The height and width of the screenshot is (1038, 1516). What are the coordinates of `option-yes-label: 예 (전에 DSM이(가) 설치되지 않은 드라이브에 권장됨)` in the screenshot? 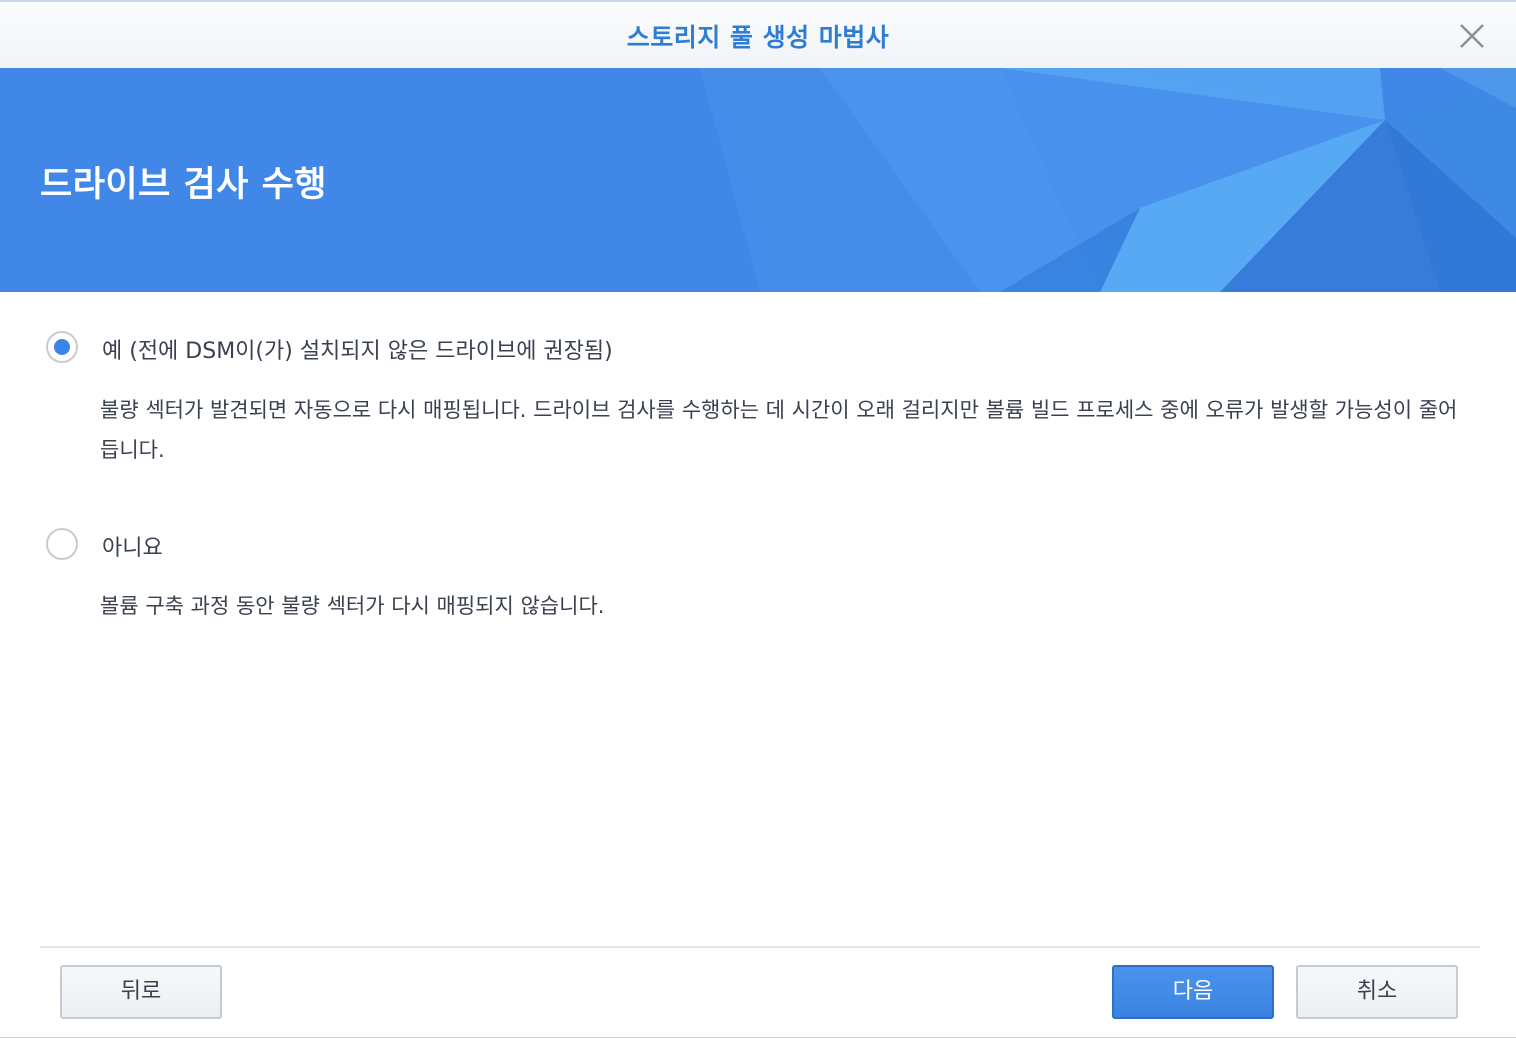 It's located at (357, 349).